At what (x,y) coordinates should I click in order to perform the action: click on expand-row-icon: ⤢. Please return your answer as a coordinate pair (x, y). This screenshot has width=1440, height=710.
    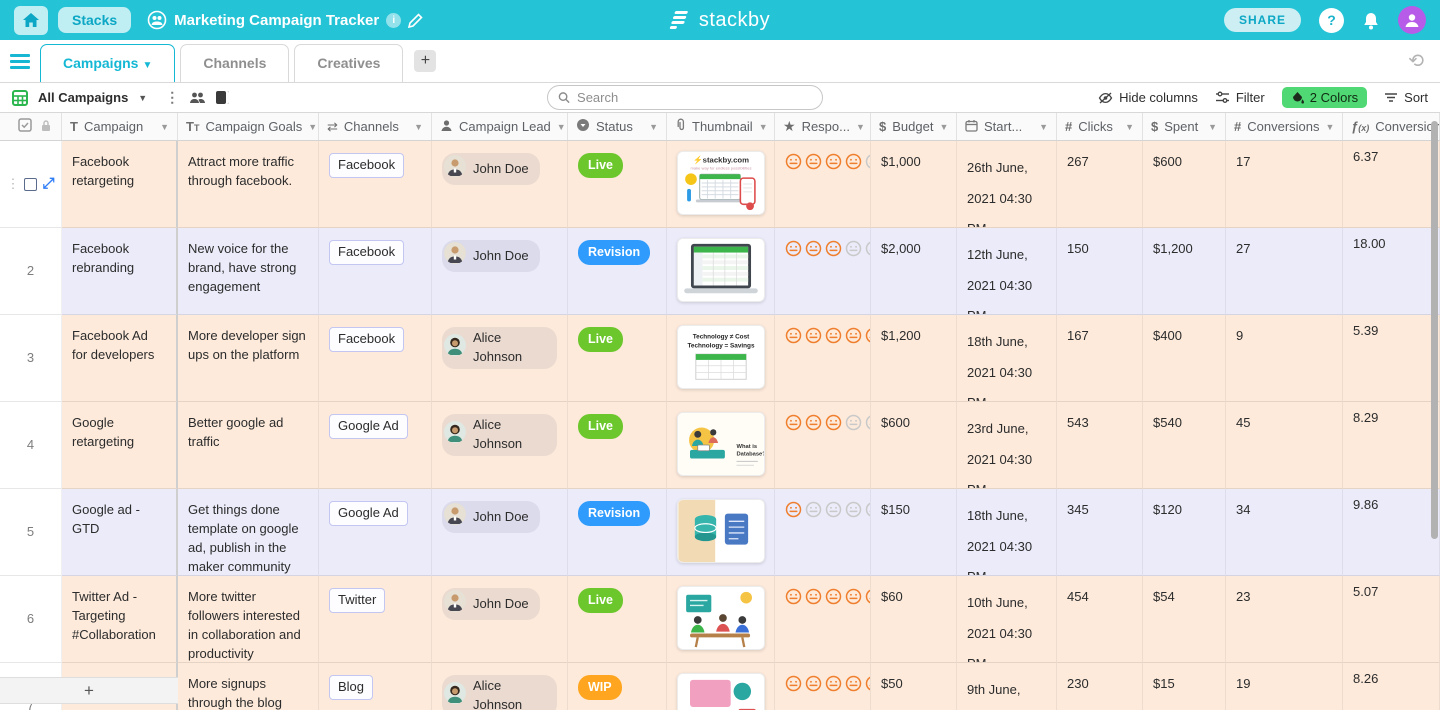
    Looking at the image, I should click on (48, 184).